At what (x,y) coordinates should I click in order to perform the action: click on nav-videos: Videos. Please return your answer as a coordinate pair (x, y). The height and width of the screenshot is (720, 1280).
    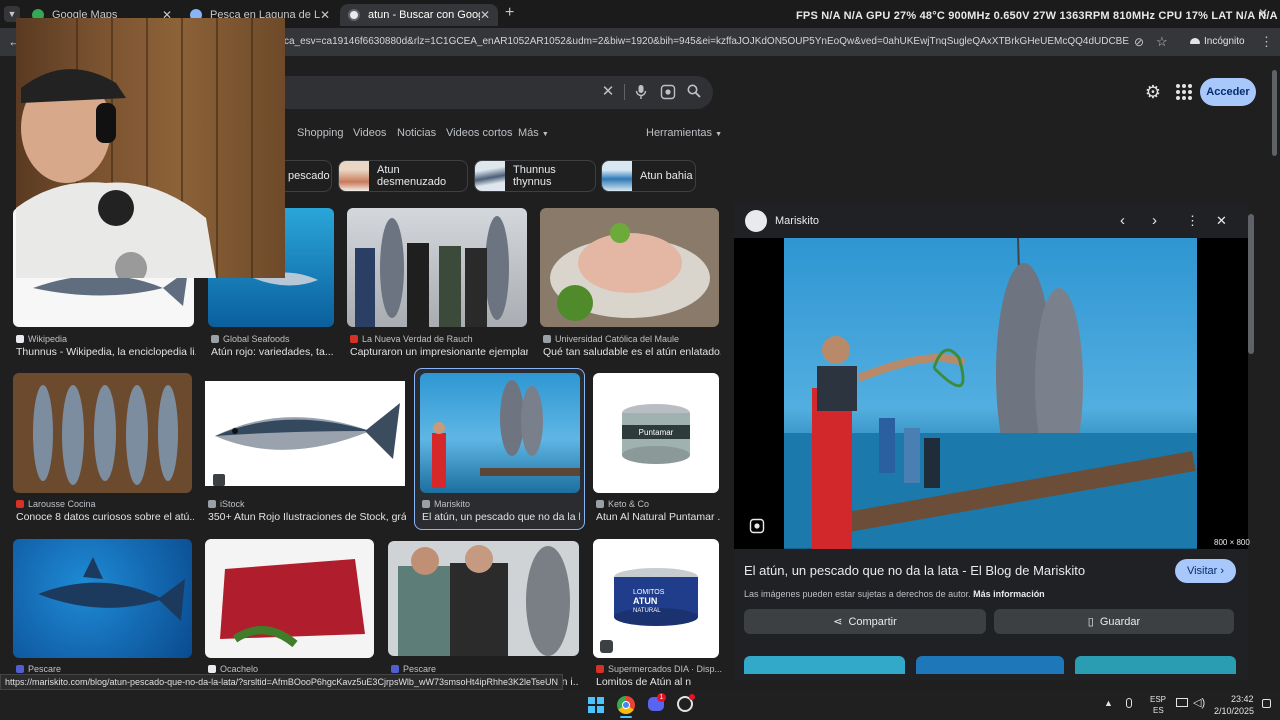
    Looking at the image, I should click on (369, 133).